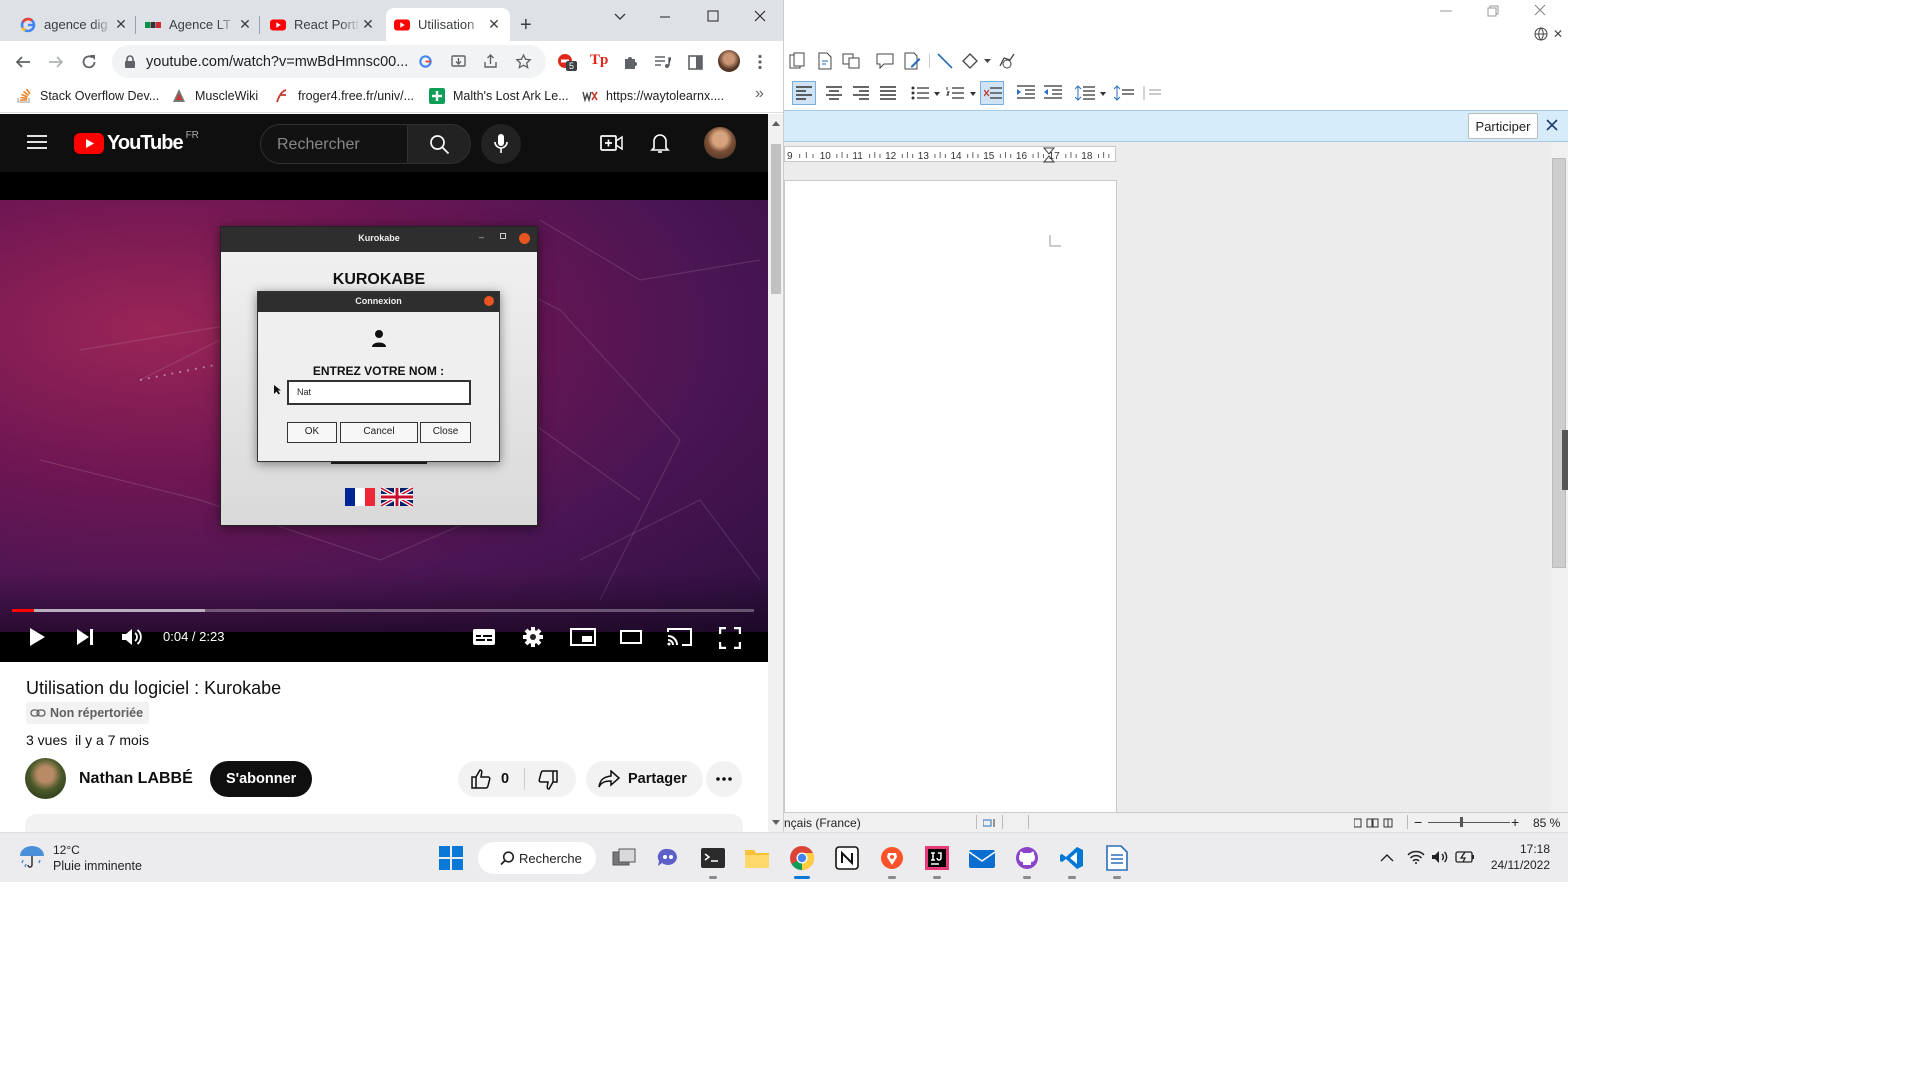  I want to click on media-control-icon, so click(662, 62).